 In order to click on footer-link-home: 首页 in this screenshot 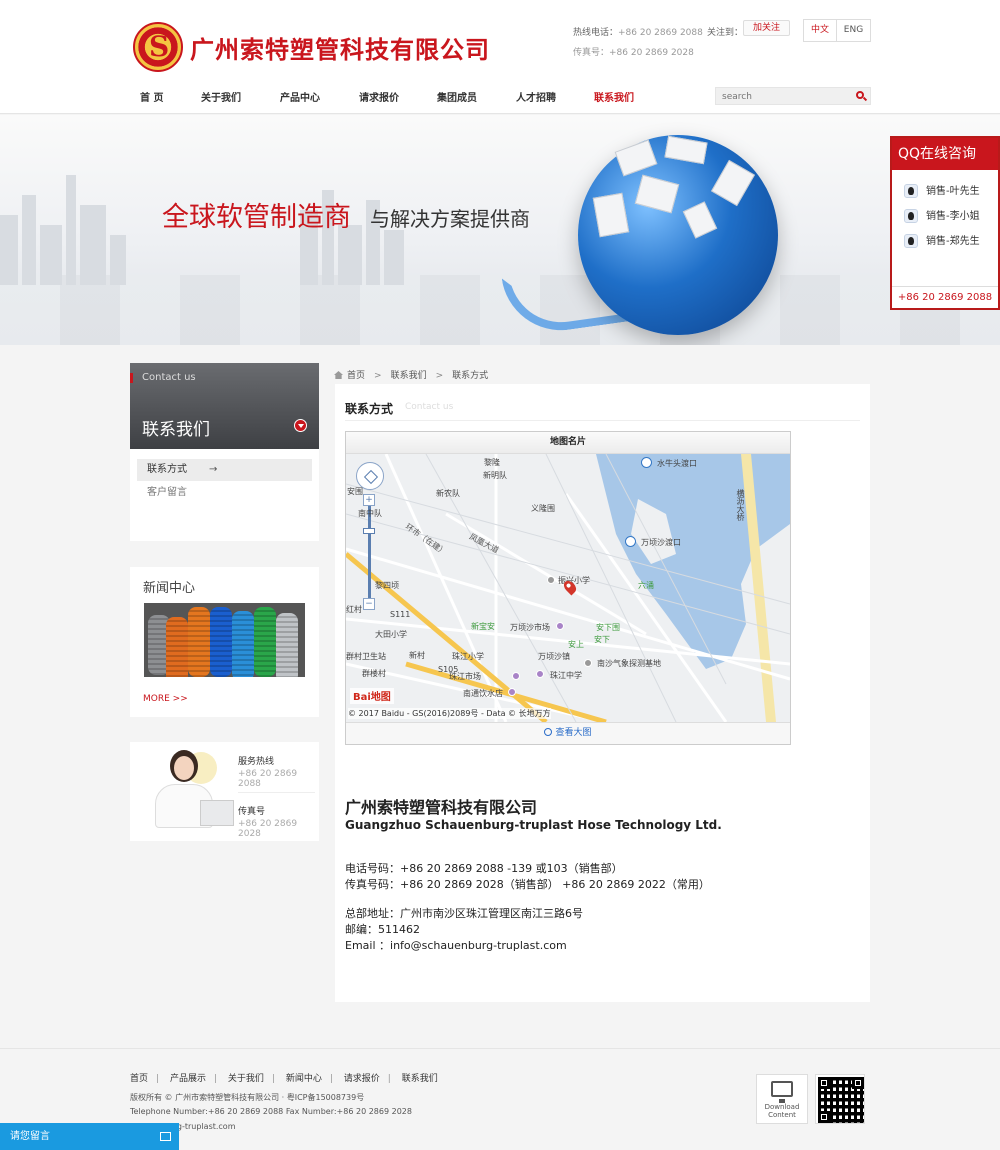, I will do `click(139, 1079)`.